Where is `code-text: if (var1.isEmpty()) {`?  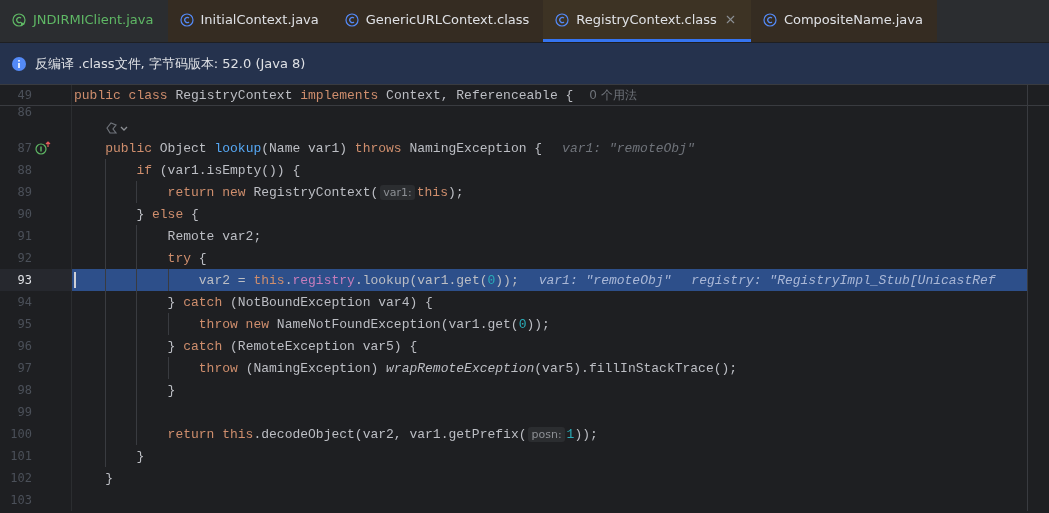 code-text: if (var1.isEmpty()) { is located at coordinates (218, 170).